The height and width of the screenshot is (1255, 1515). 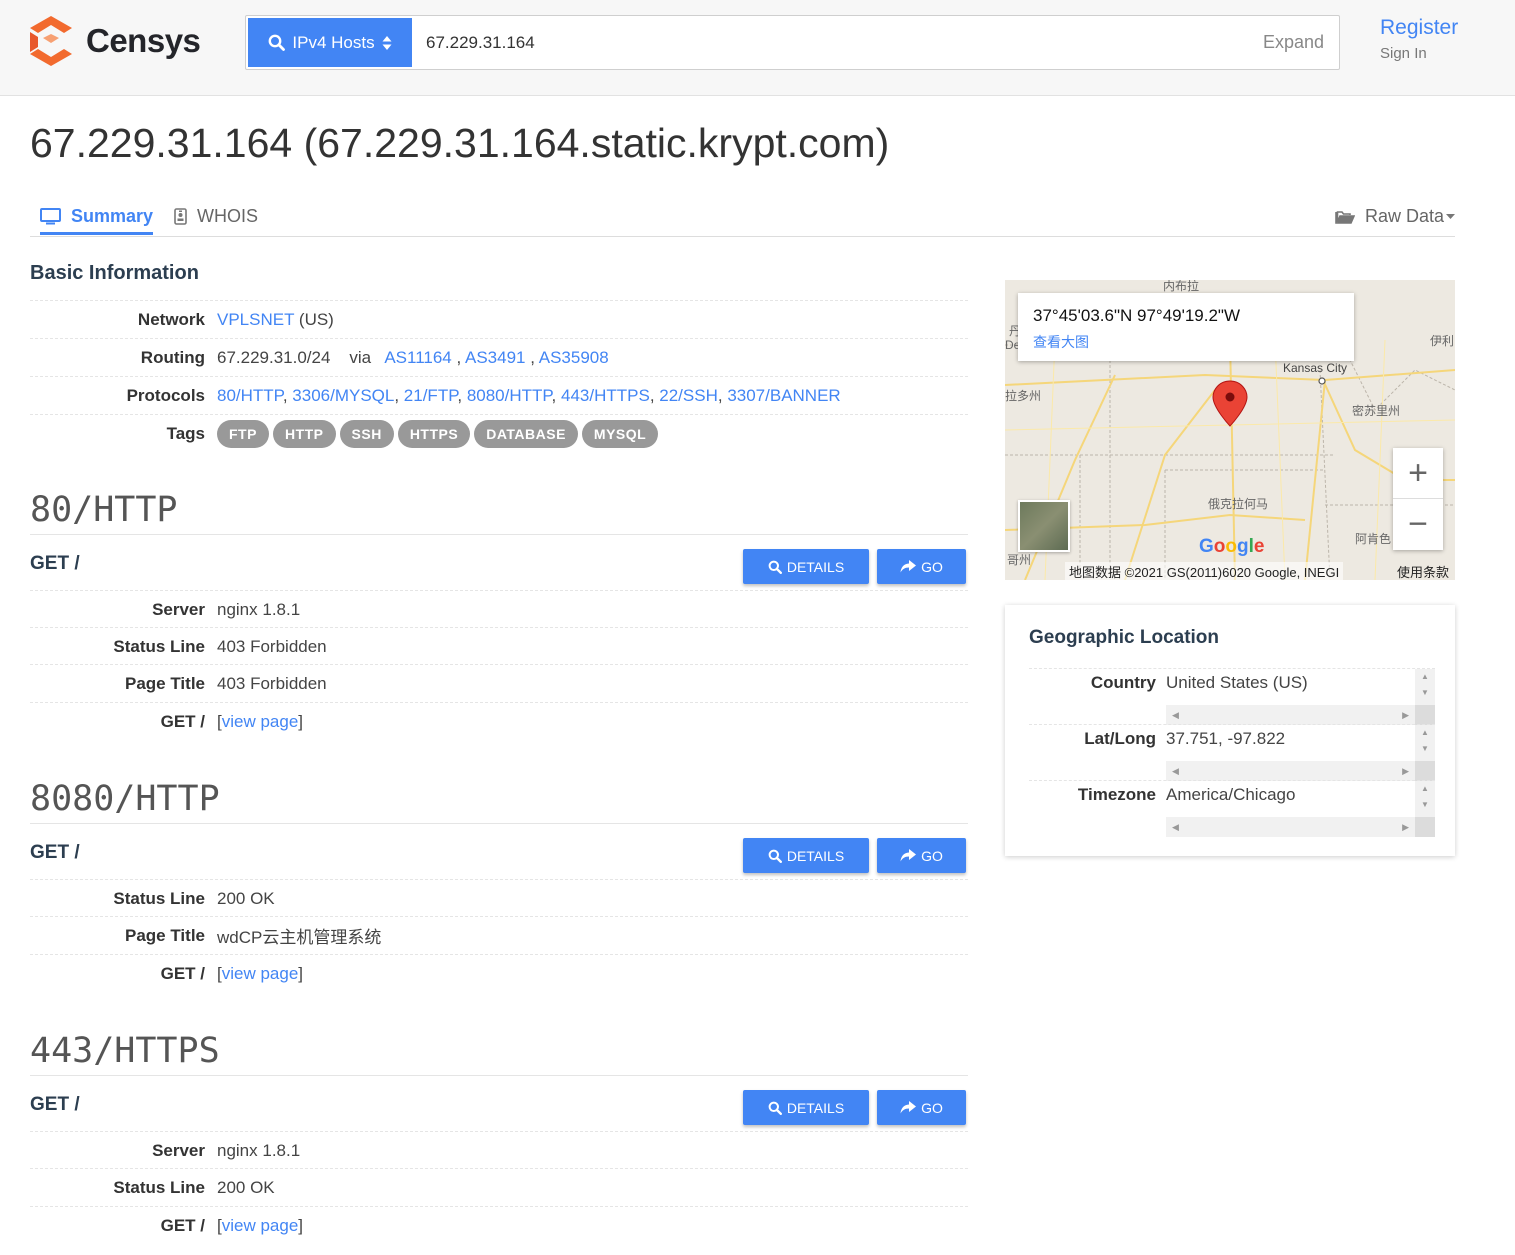 I want to click on zoom-in-button: +, so click(x=1418, y=473).